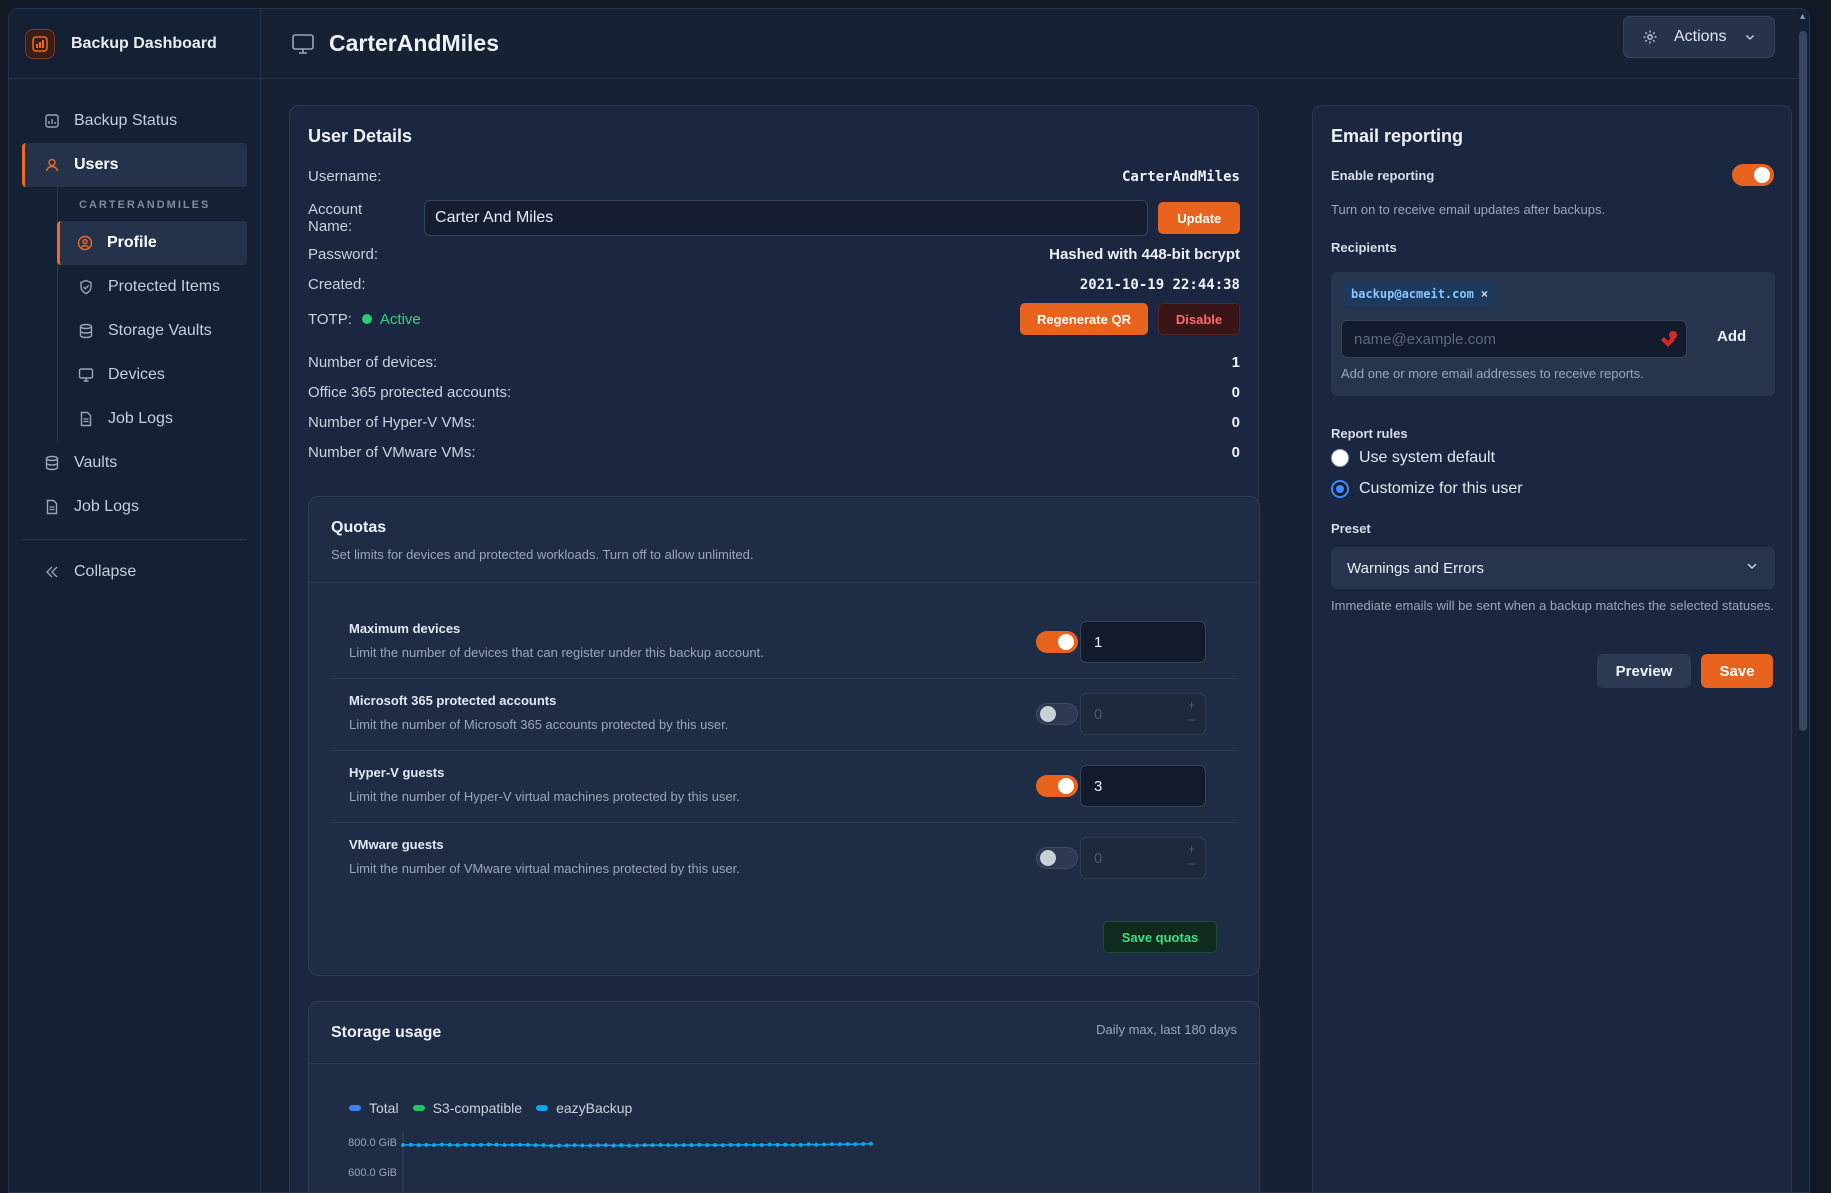 The image size is (1831, 1193). Describe the element at coordinates (134, 463) in the screenshot. I see `sidebar-item-vaults: Vaults` at that location.